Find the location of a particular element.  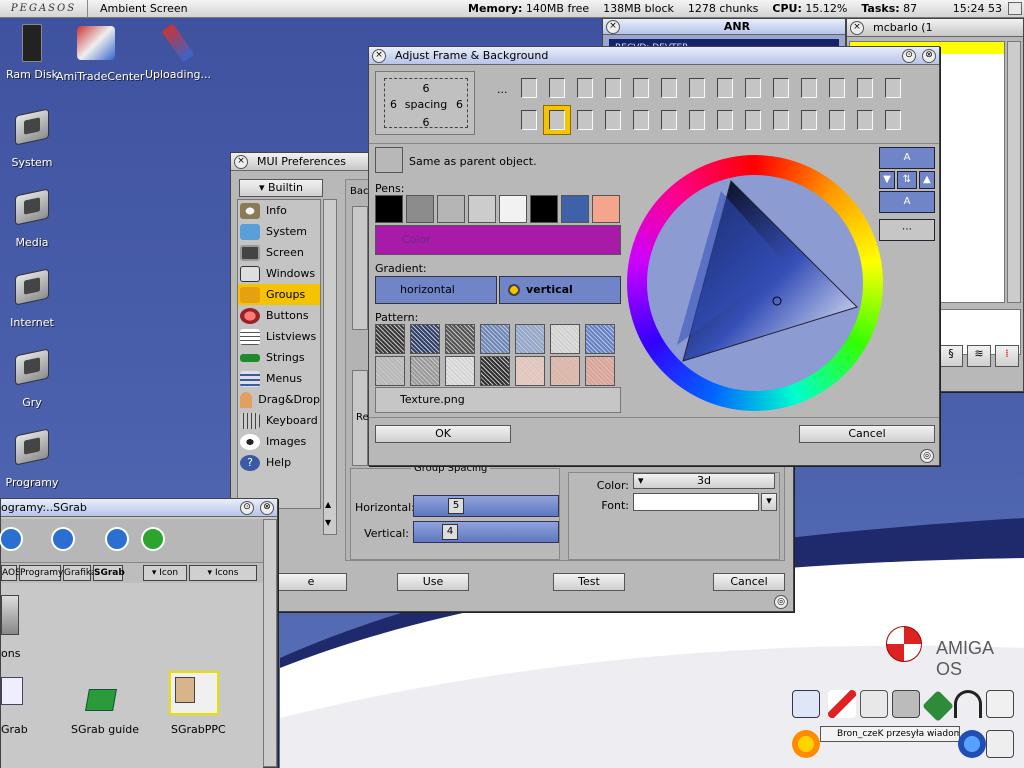

headphones-icon is located at coordinates (968, 704).